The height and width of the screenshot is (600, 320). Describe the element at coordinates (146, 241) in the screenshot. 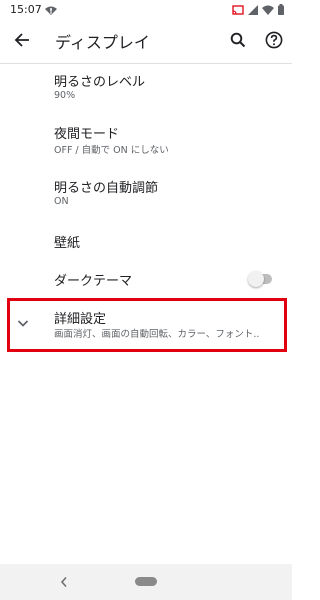

I see `setting-wallpaper: 壁紙` at that location.